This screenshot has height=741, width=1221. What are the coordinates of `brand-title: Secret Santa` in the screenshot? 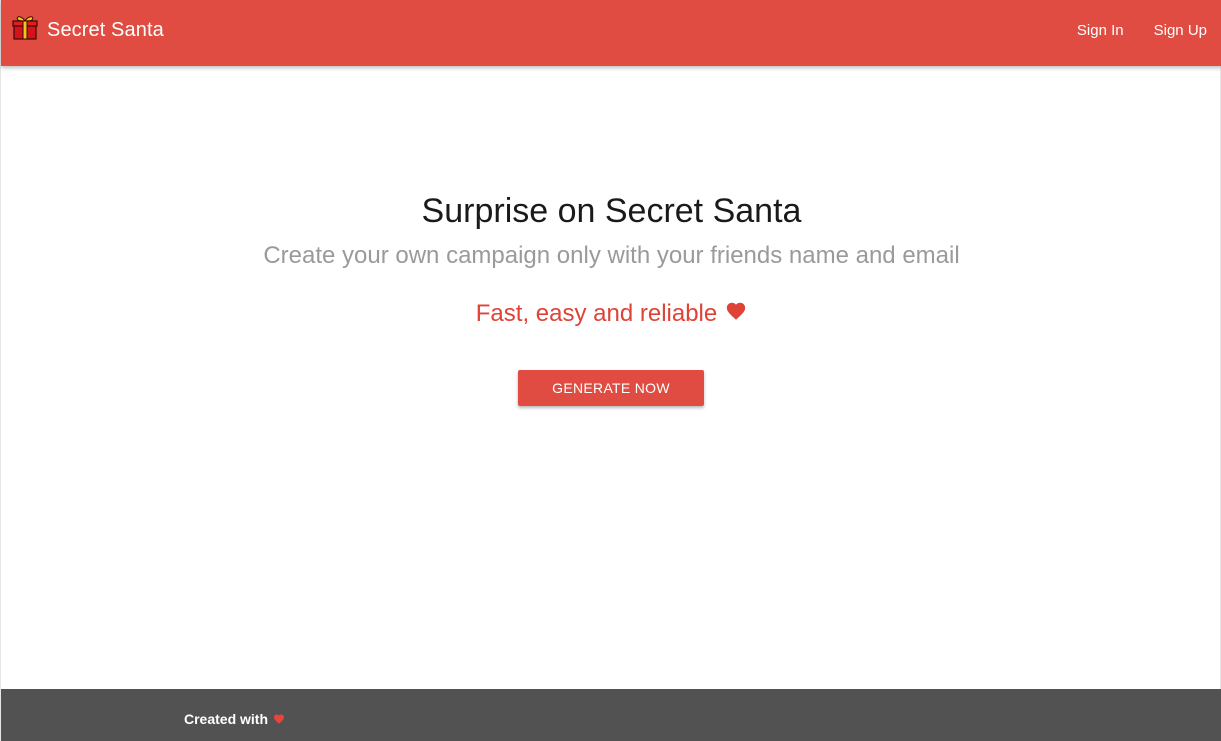 It's located at (105, 30).